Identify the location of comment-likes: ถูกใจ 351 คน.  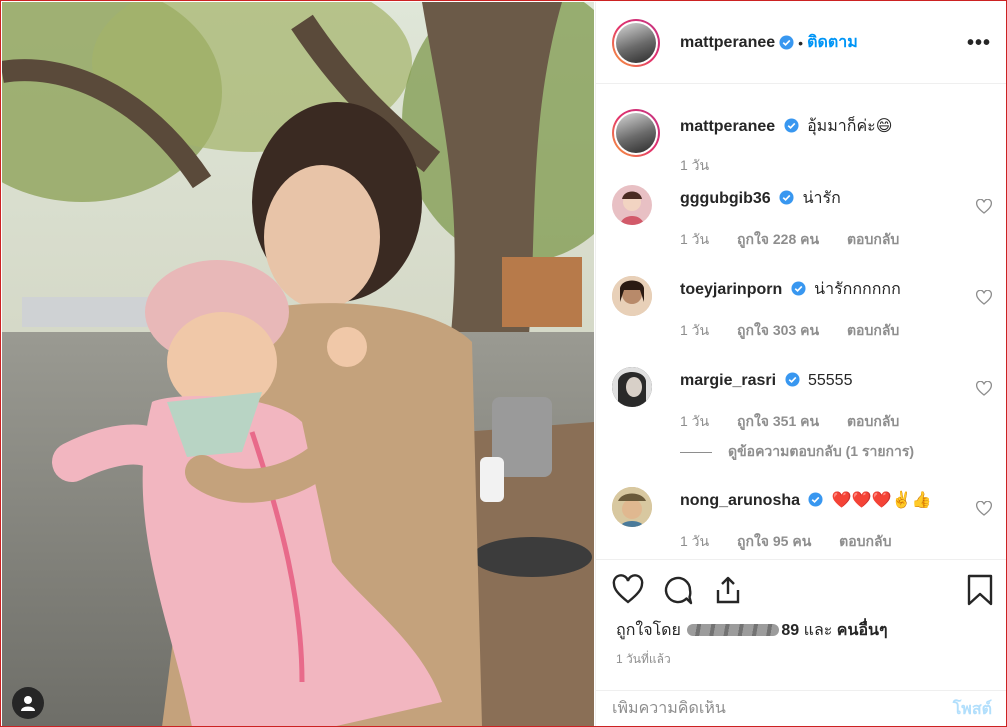
(778, 421).